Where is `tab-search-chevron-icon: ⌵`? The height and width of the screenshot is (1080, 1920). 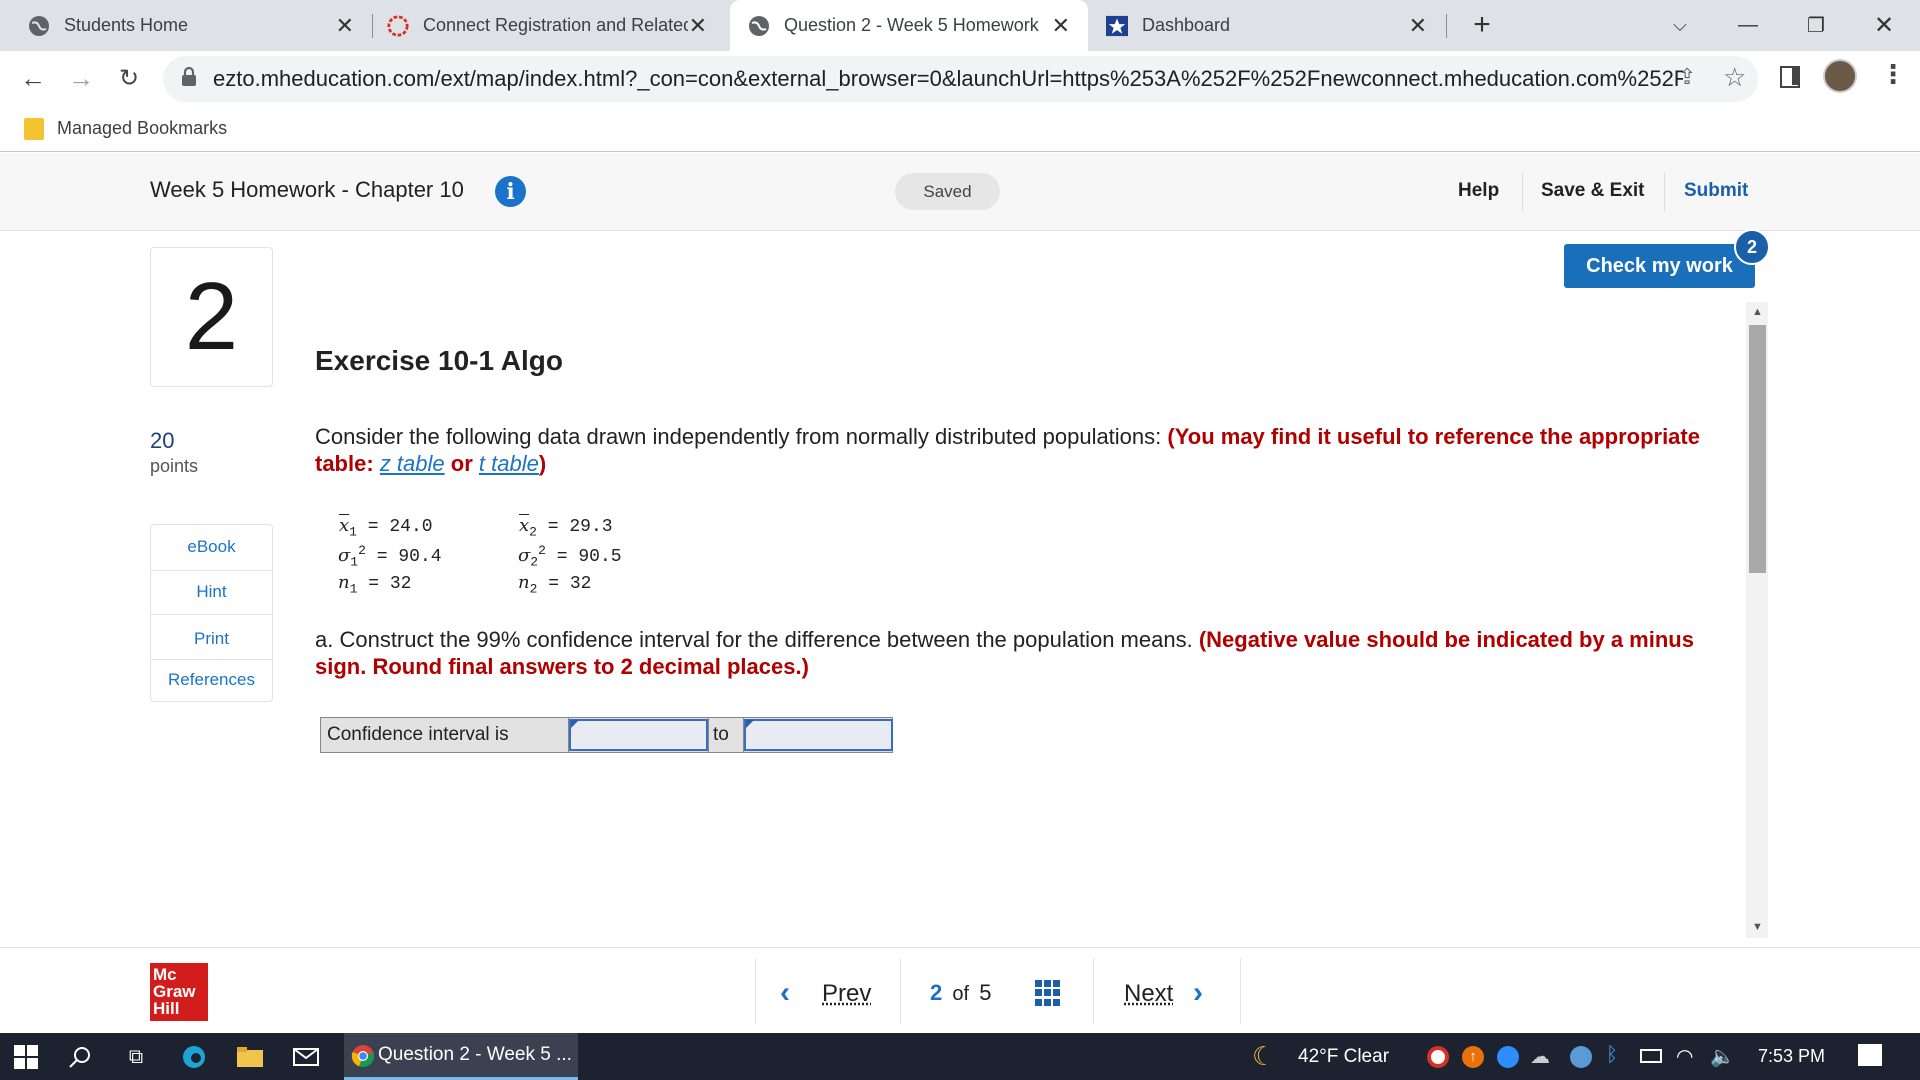 tab-search-chevron-icon: ⌵ is located at coordinates (1680, 25).